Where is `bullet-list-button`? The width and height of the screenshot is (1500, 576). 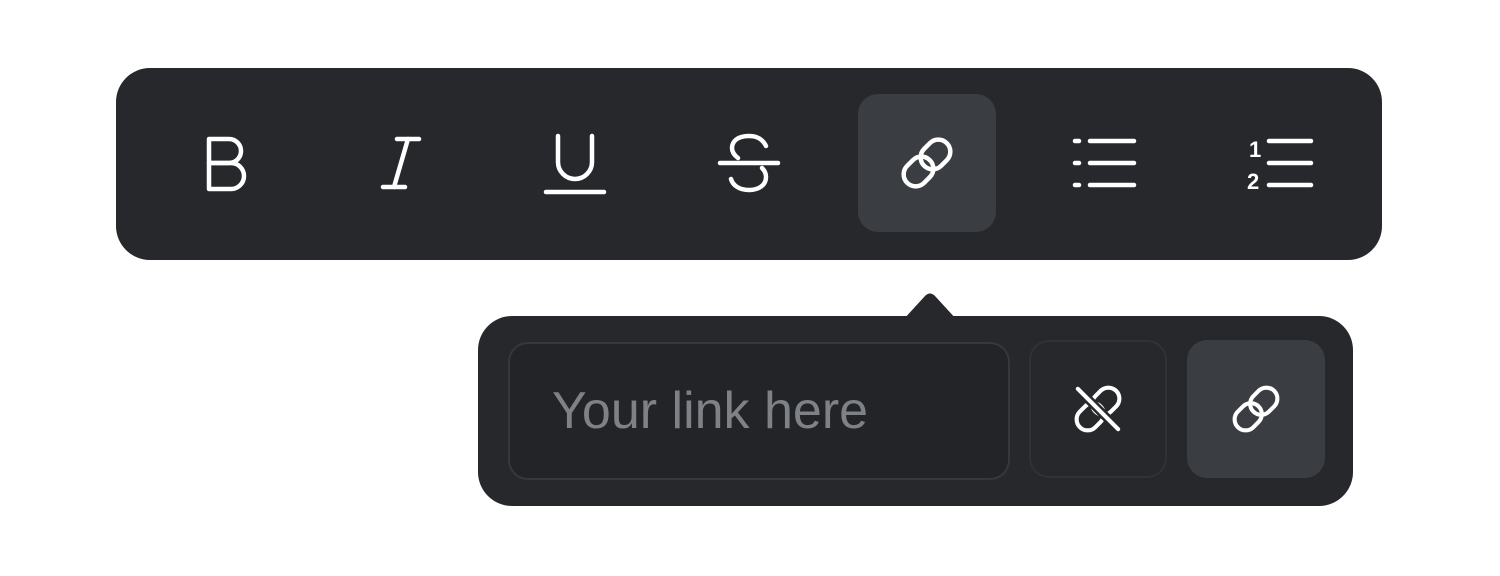 bullet-list-button is located at coordinates (1105, 163).